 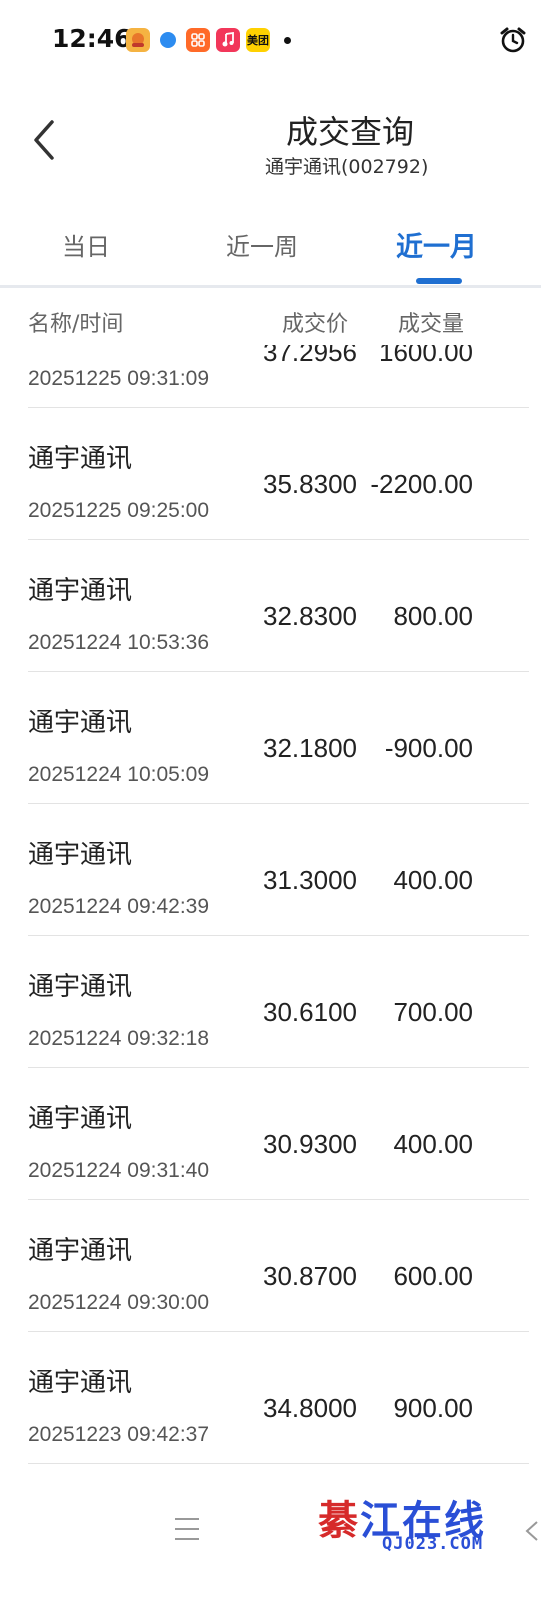 I want to click on compass-app-icon, so click(x=168, y=40).